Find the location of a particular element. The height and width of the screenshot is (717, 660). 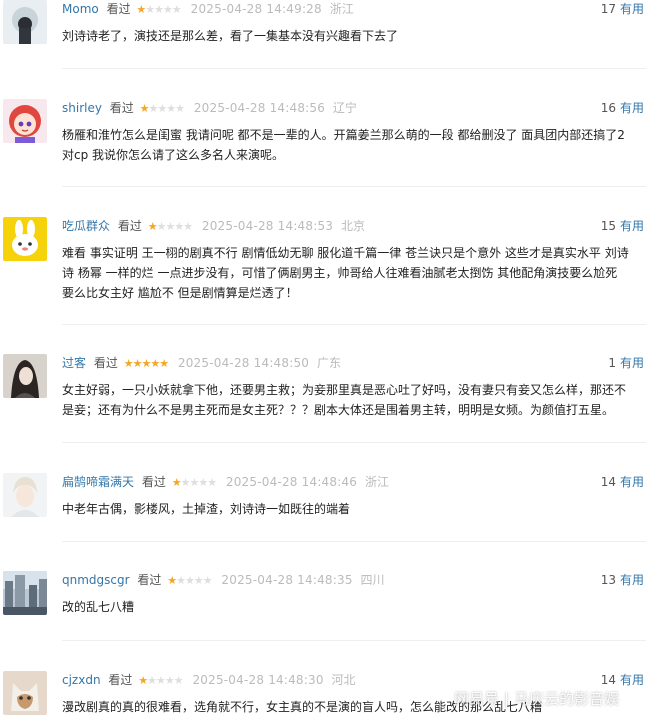

vote-count: 13 is located at coordinates (608, 580).